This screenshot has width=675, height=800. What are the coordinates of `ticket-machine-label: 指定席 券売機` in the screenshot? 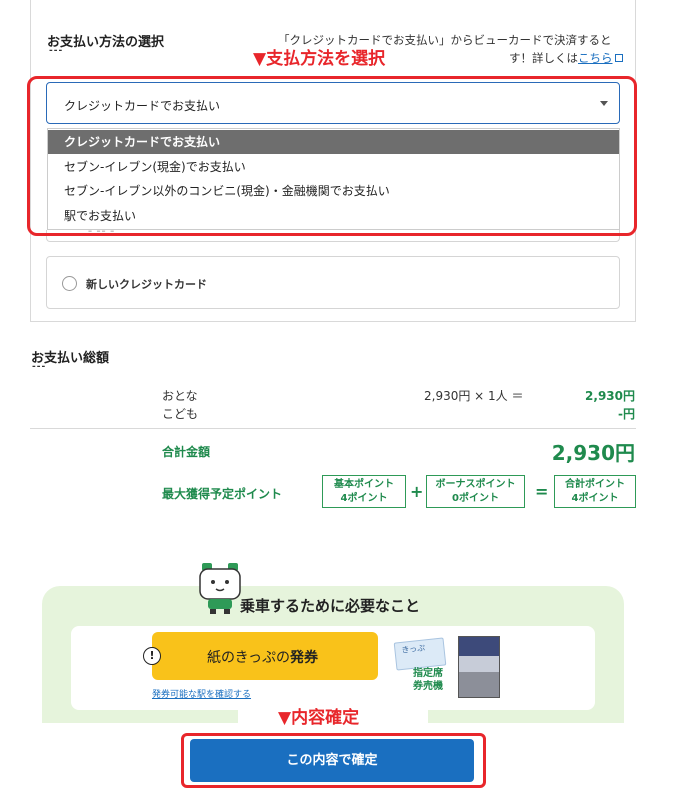 It's located at (428, 680).